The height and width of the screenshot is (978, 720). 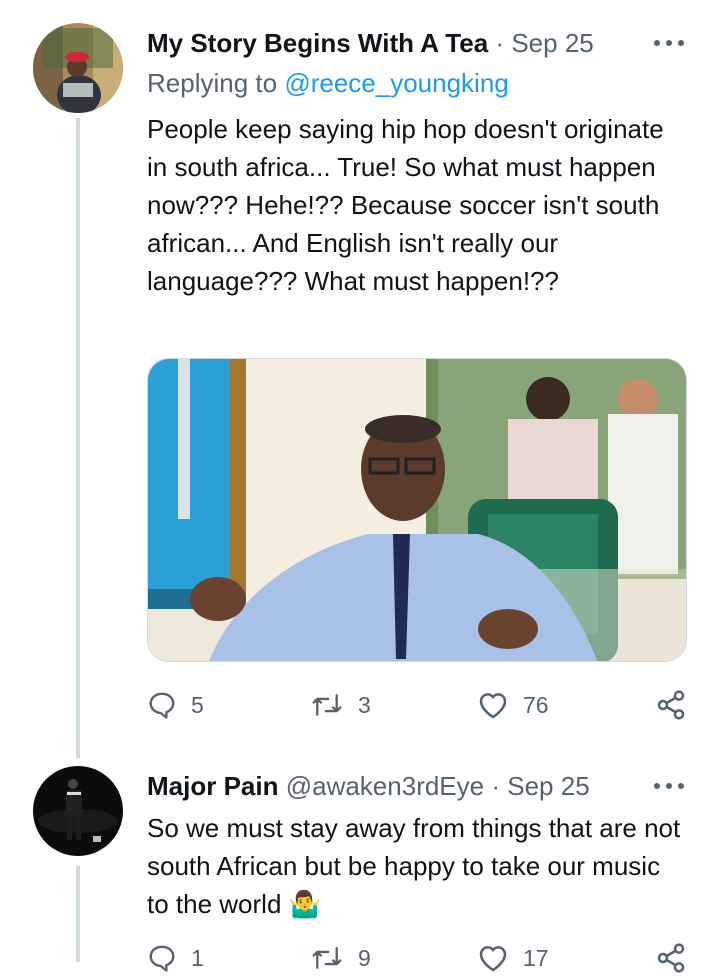 I want to click on retweet-button: 3, so click(x=340, y=705).